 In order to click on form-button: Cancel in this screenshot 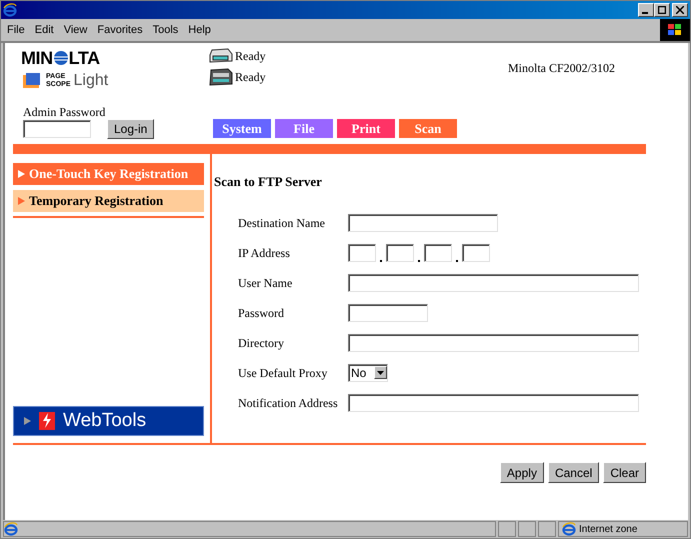, I will do `click(574, 472)`.